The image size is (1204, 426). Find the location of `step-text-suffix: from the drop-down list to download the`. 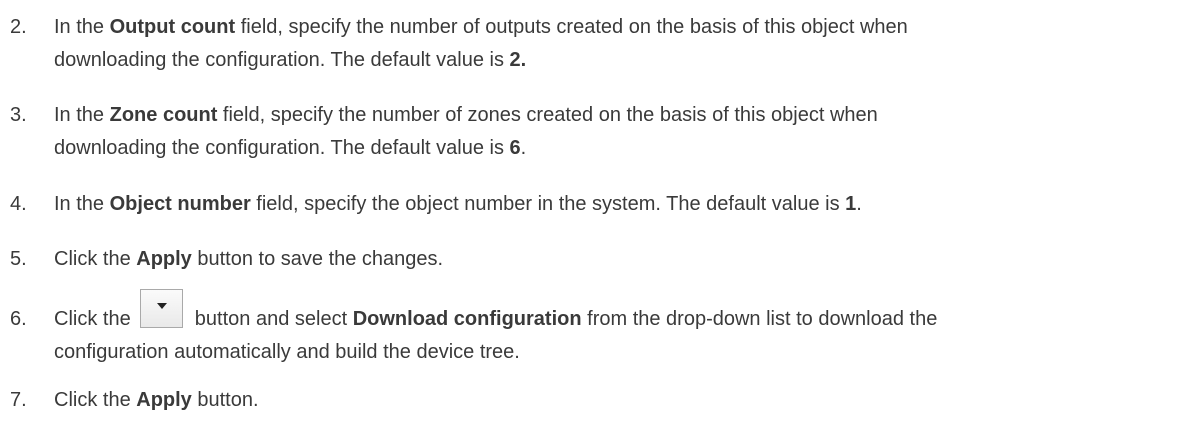

step-text-suffix: from the drop-down list to download the is located at coordinates (759, 319).